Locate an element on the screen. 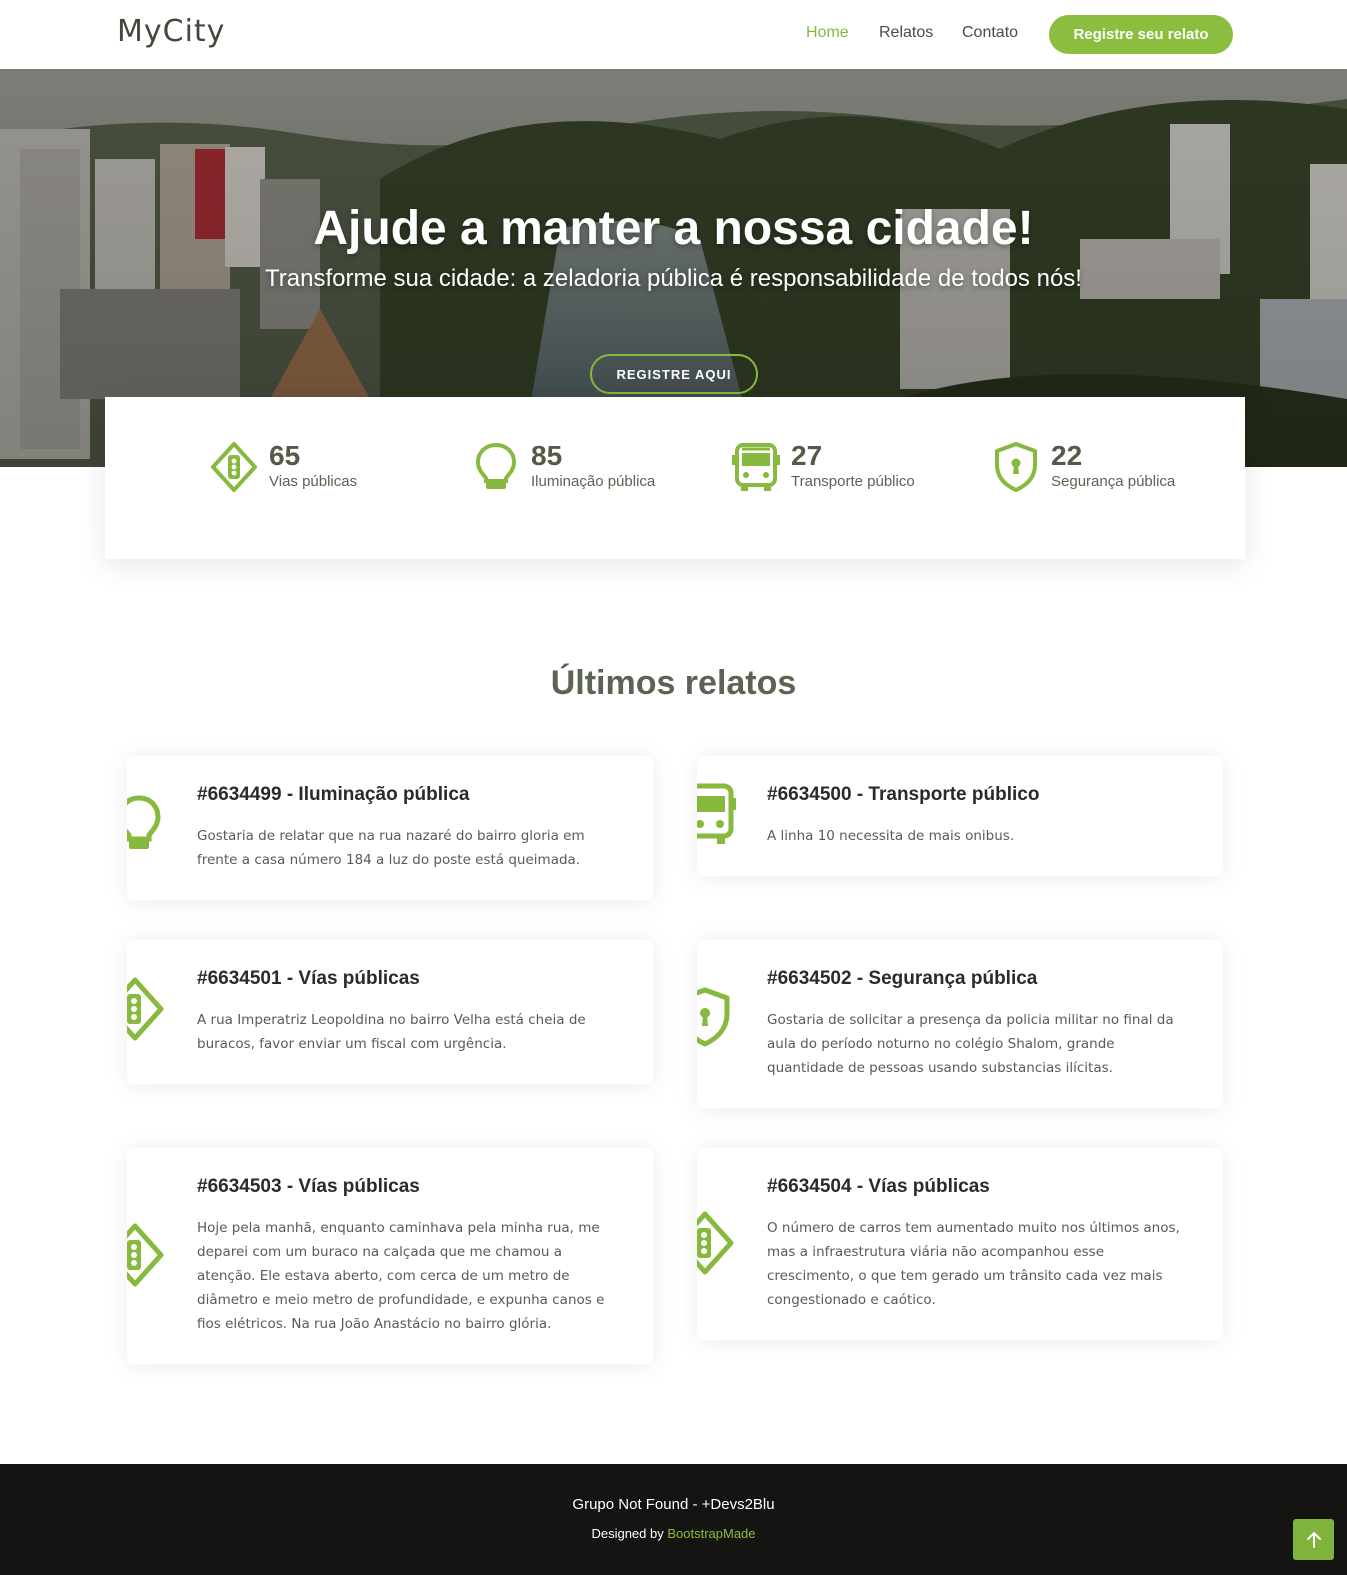 This screenshot has height=1575, width=1347. register-report-button: Registre seu relato is located at coordinates (1141, 34).